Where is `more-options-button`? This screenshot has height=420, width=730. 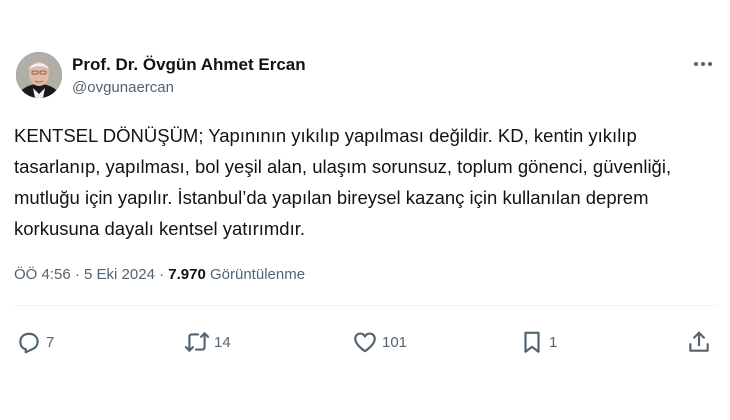
more-options-button is located at coordinates (703, 64).